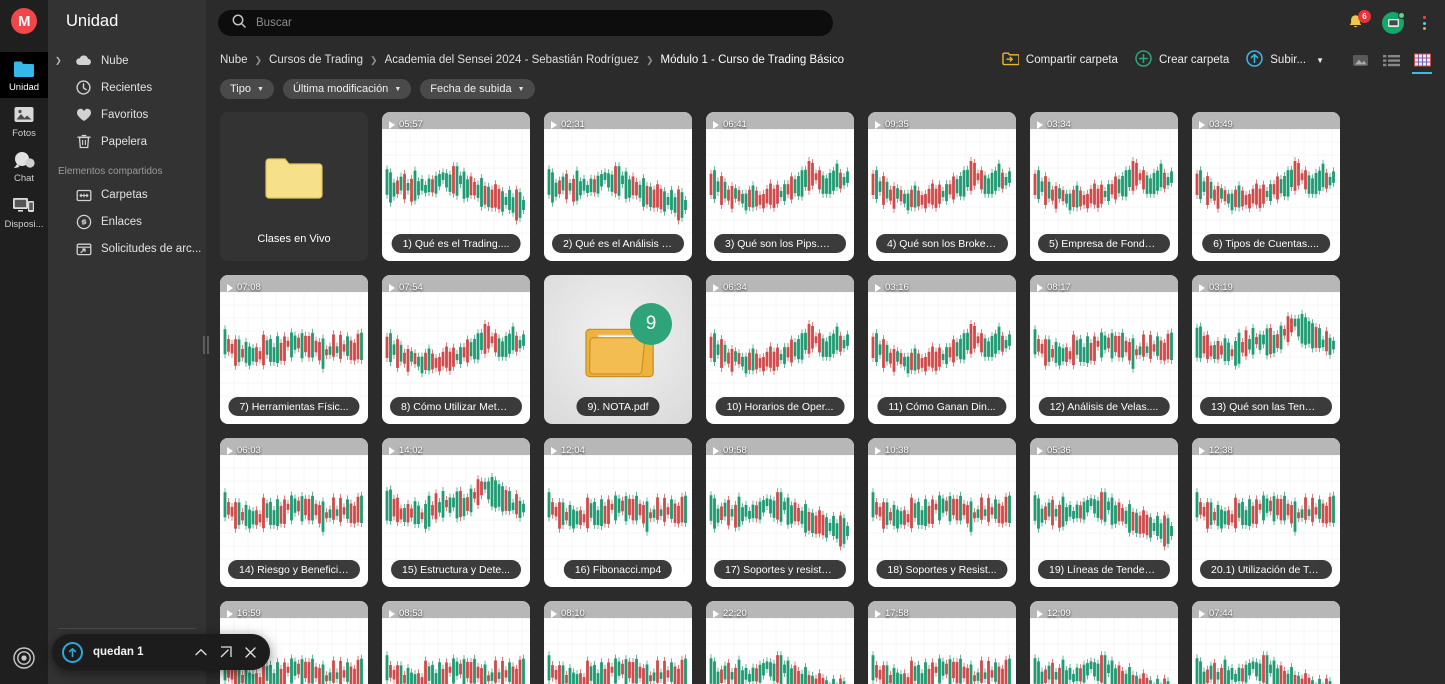 The height and width of the screenshot is (684, 1445). Describe the element at coordinates (249, 450) in the screenshot. I see `duration-text: 06:03` at that location.